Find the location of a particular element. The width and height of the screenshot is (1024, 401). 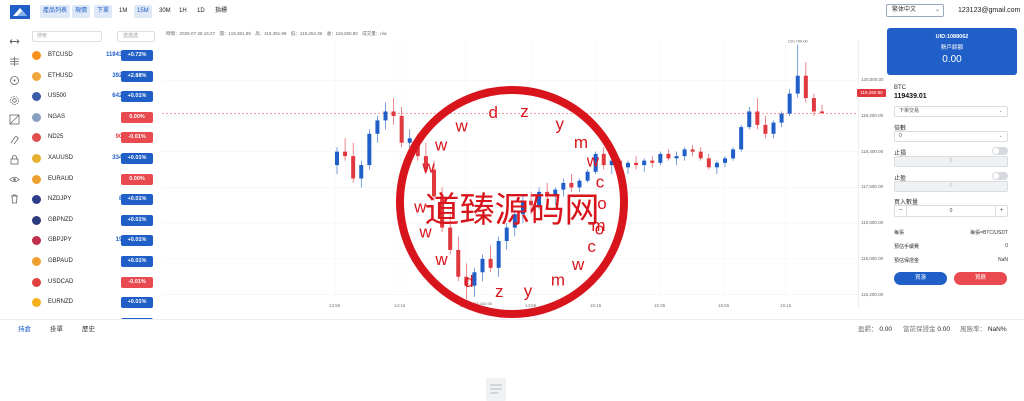

take-profit-toggle is located at coordinates (1000, 176).